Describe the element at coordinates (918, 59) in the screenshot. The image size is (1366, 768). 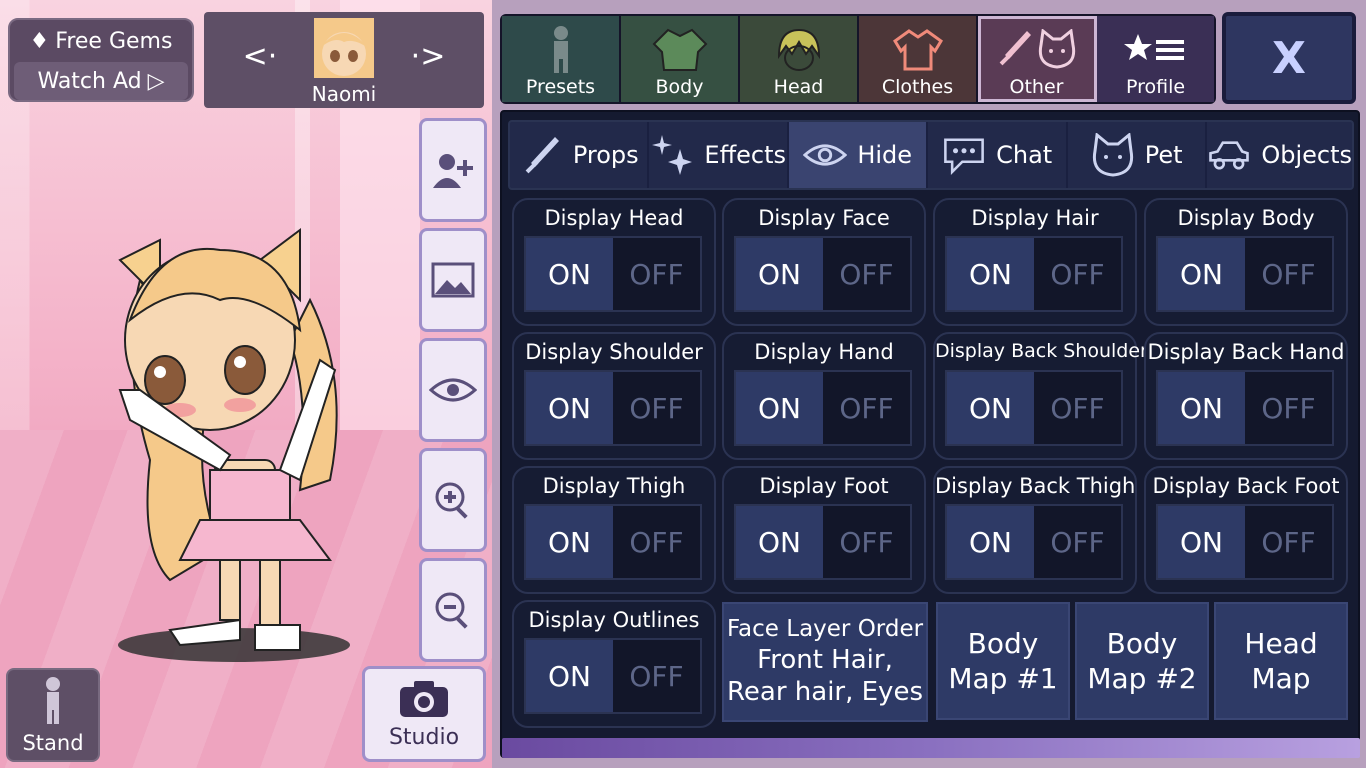
I see `category-clothes: Clothes` at that location.